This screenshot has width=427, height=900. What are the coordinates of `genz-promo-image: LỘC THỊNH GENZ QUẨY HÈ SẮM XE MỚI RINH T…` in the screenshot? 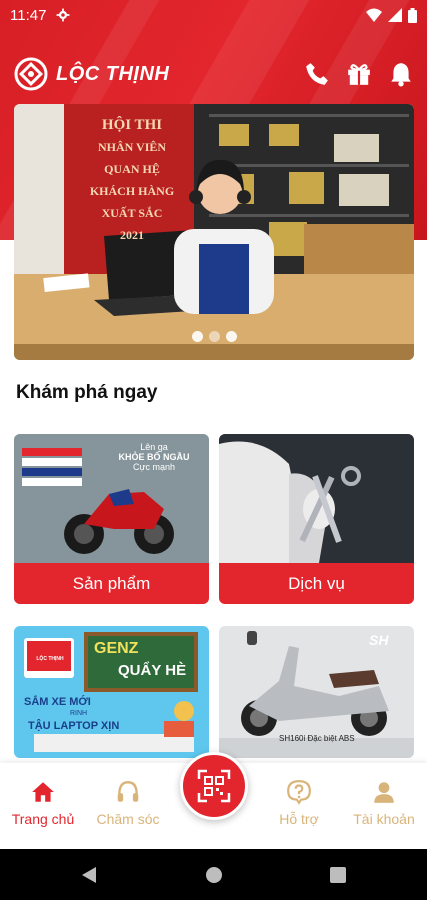 It's located at (111, 692).